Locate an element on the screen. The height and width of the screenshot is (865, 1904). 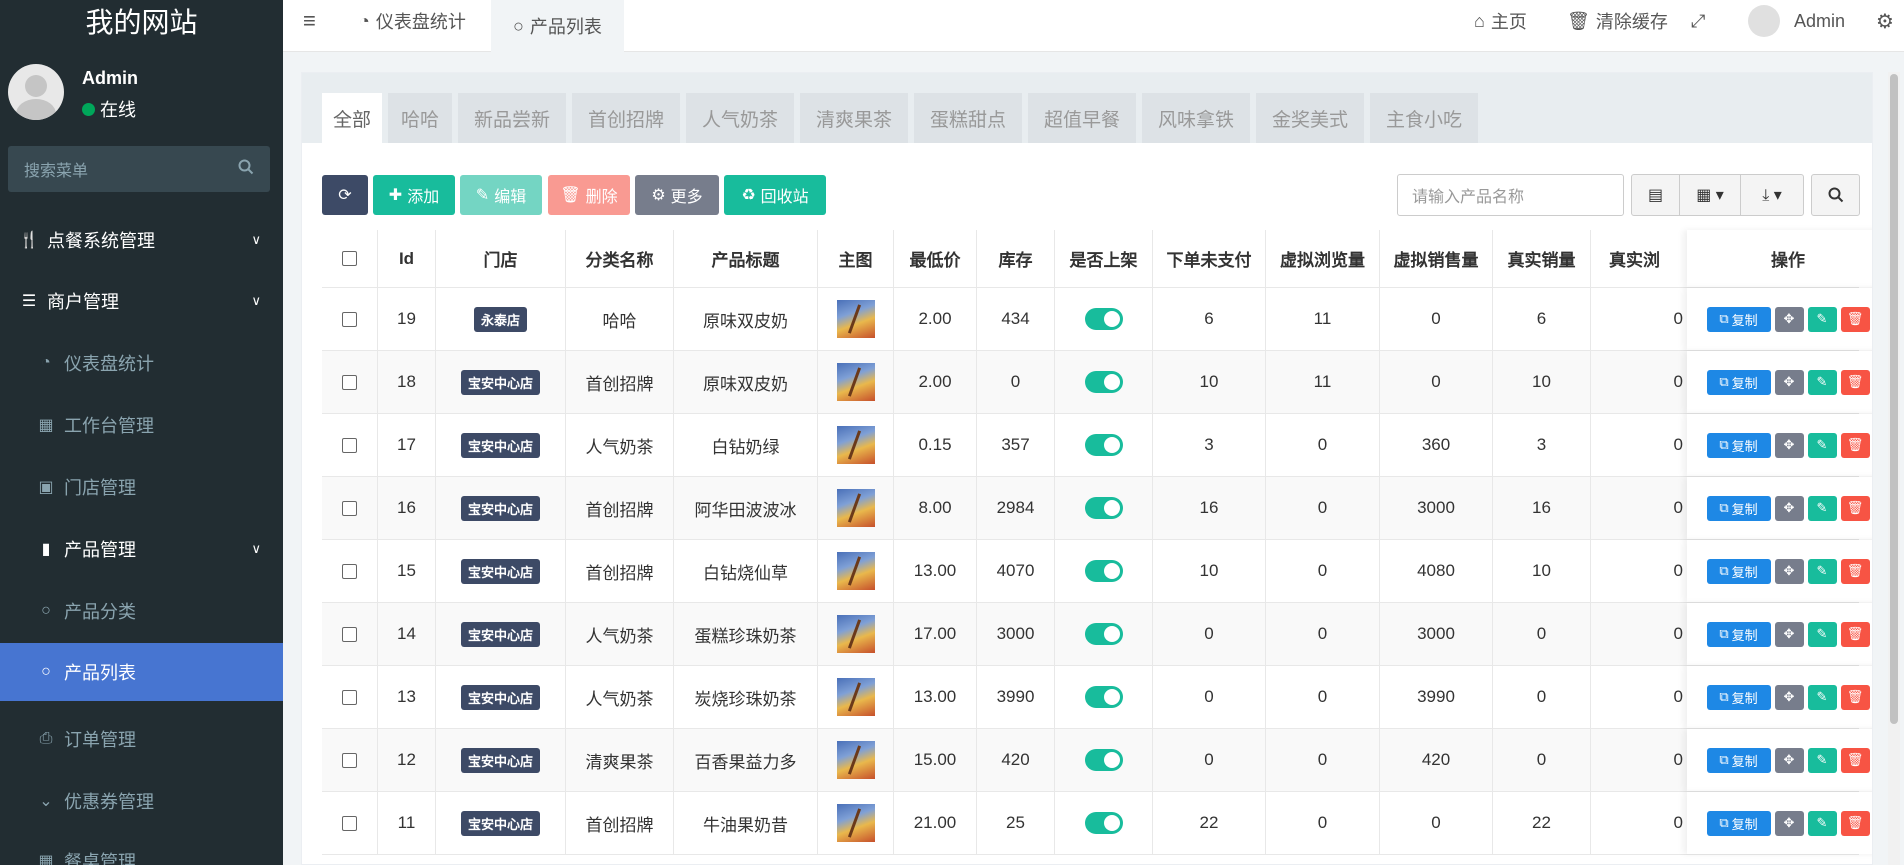
category-tab: 全部 is located at coordinates (352, 118).